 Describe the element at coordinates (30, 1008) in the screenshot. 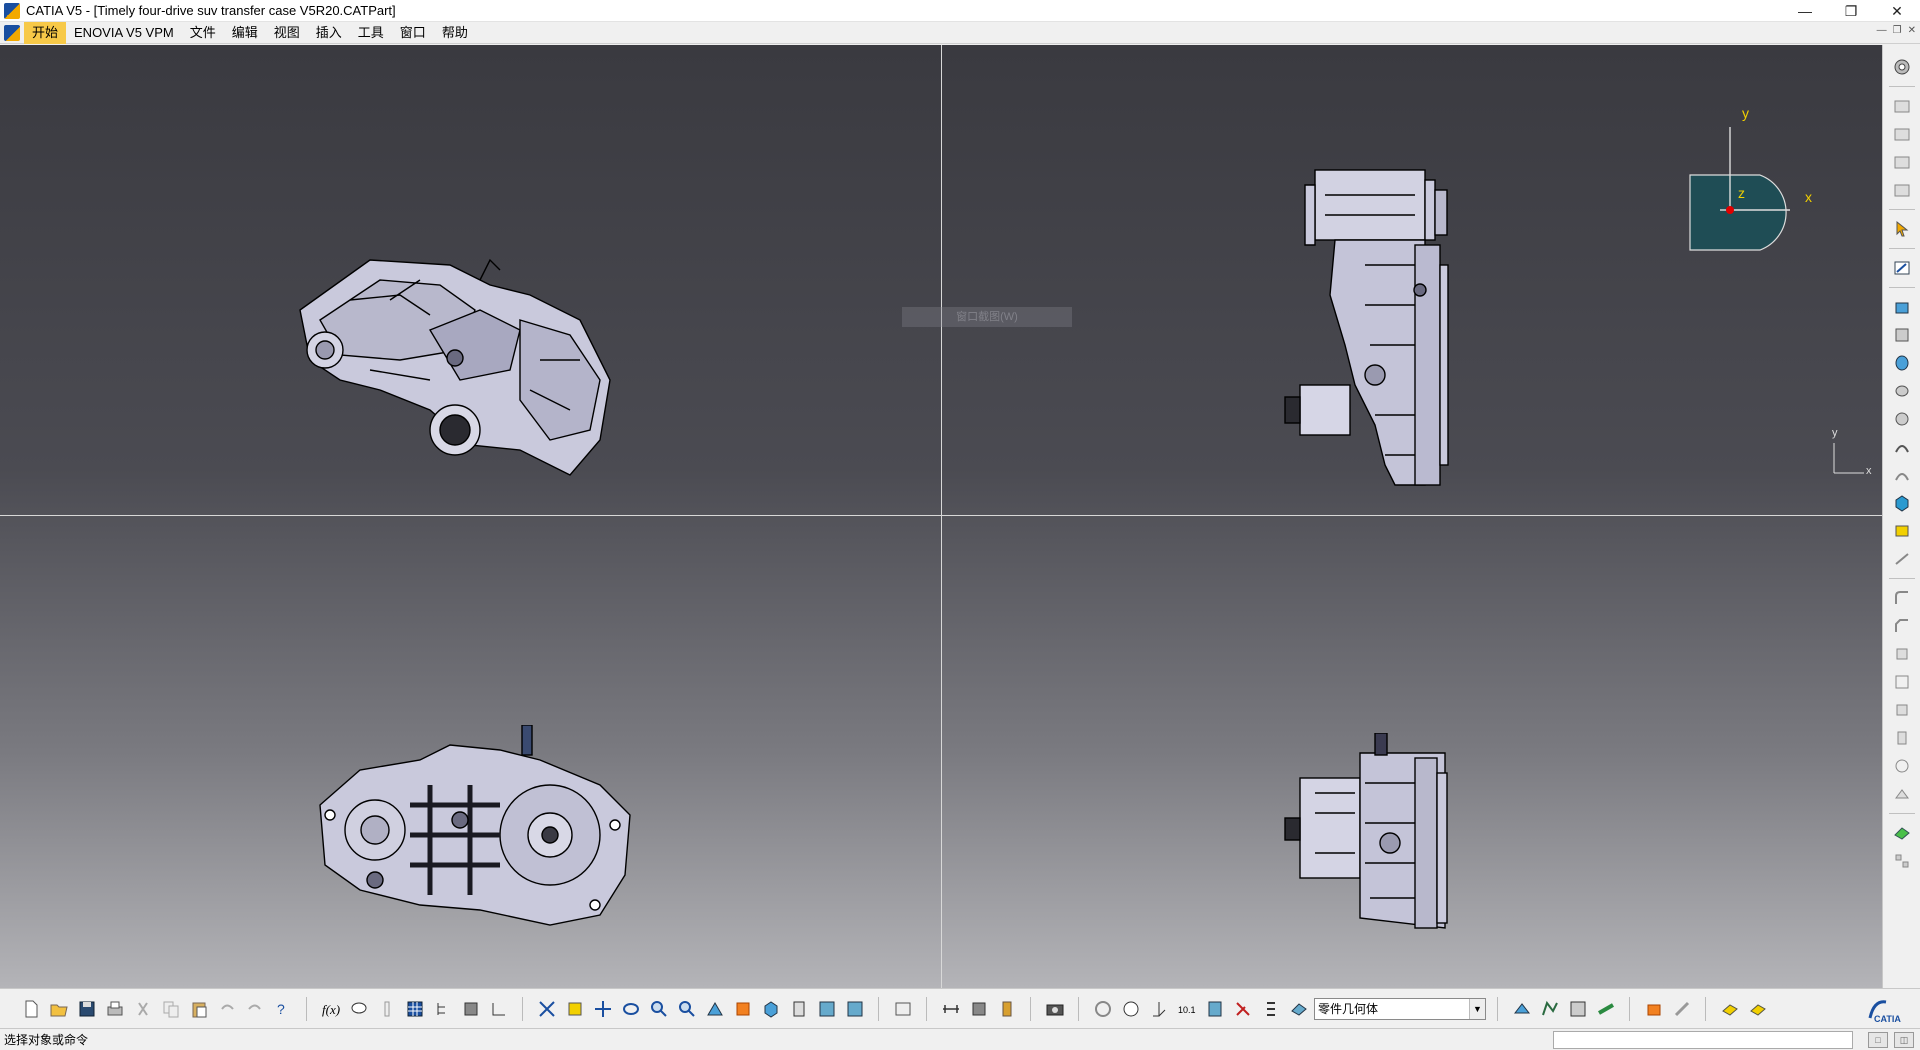

I see `new-icon` at that location.